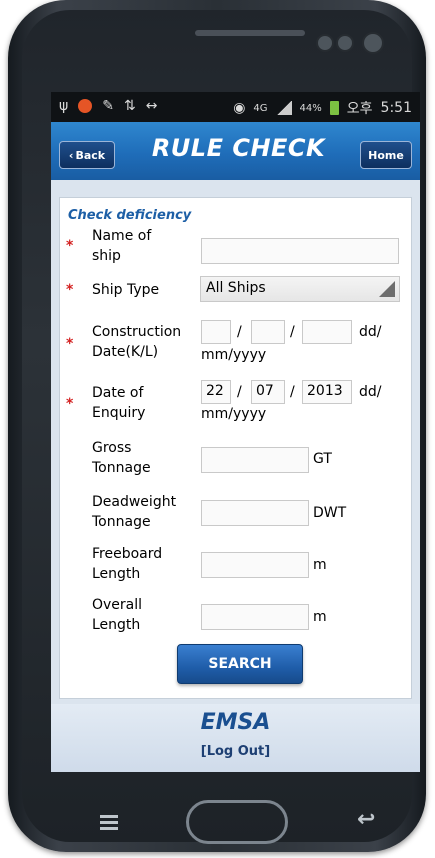 This screenshot has height=858, width=435. What do you see at coordinates (112, 448) in the screenshot?
I see `label-line: Gross` at bounding box center [112, 448].